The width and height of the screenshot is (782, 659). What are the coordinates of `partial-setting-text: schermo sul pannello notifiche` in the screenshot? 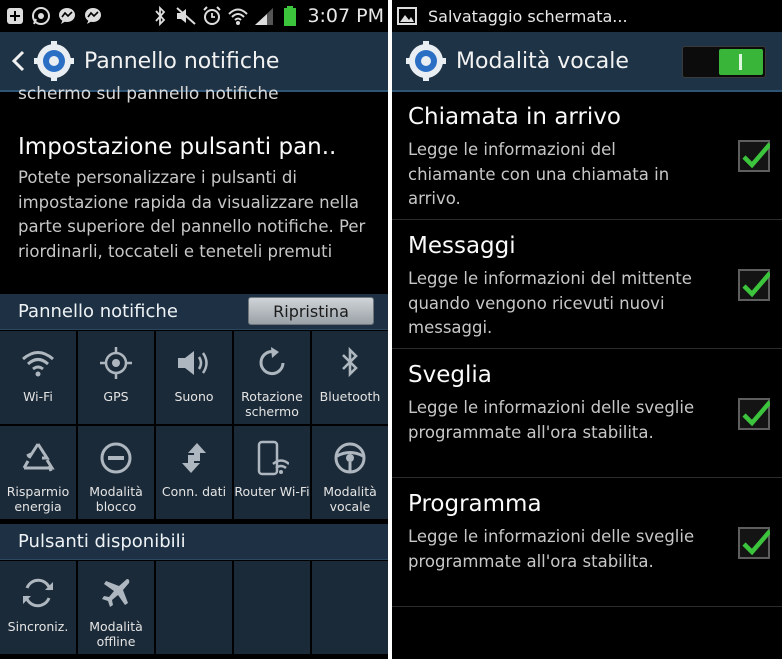 It's located at (148, 94).